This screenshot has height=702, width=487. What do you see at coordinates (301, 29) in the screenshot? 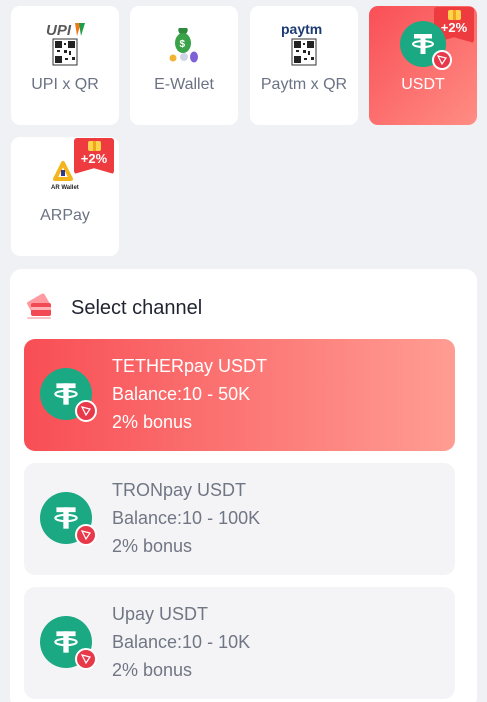
I see `svg-text: paytm` at bounding box center [301, 29].